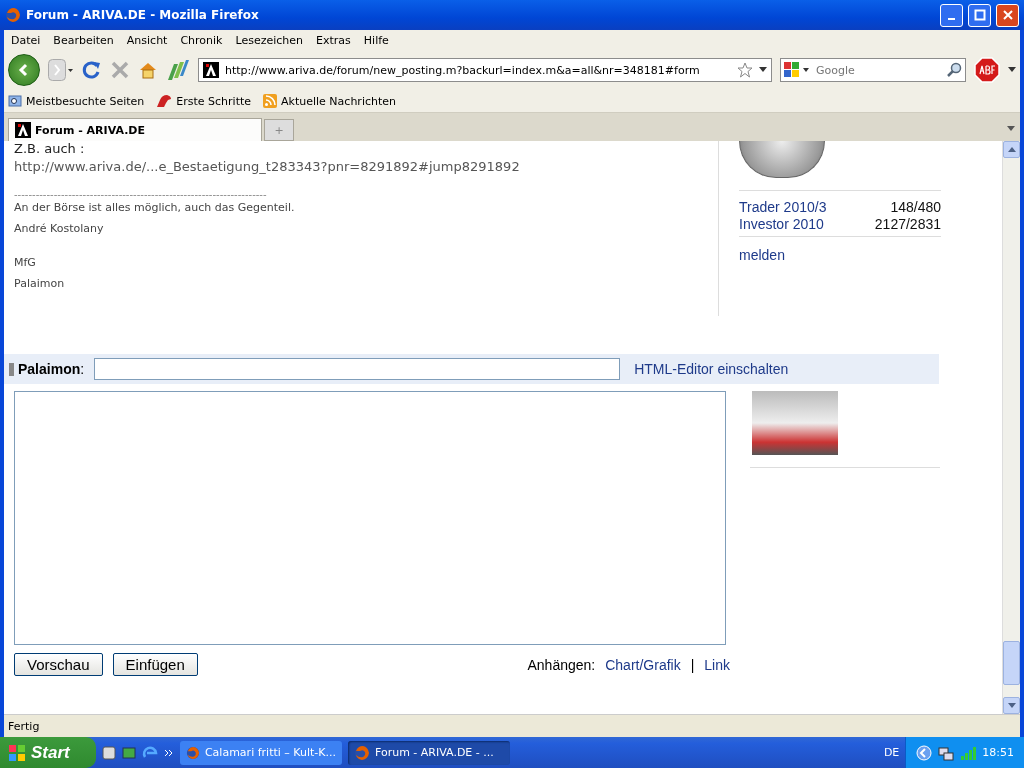 Image resolution: width=1024 pixels, height=768 pixels. What do you see at coordinates (366, 167) in the screenshot?
I see `post-link: http://www.ariva.de/...e_Bestaetigung_t283343?pnr=8291892#jump8291892` at bounding box center [366, 167].